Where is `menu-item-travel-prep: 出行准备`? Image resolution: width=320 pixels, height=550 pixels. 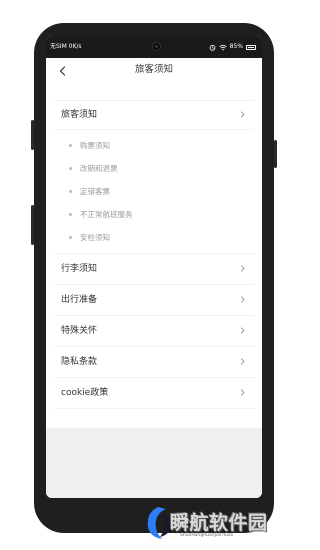 menu-item-travel-prep: 出行准备 is located at coordinates (154, 299).